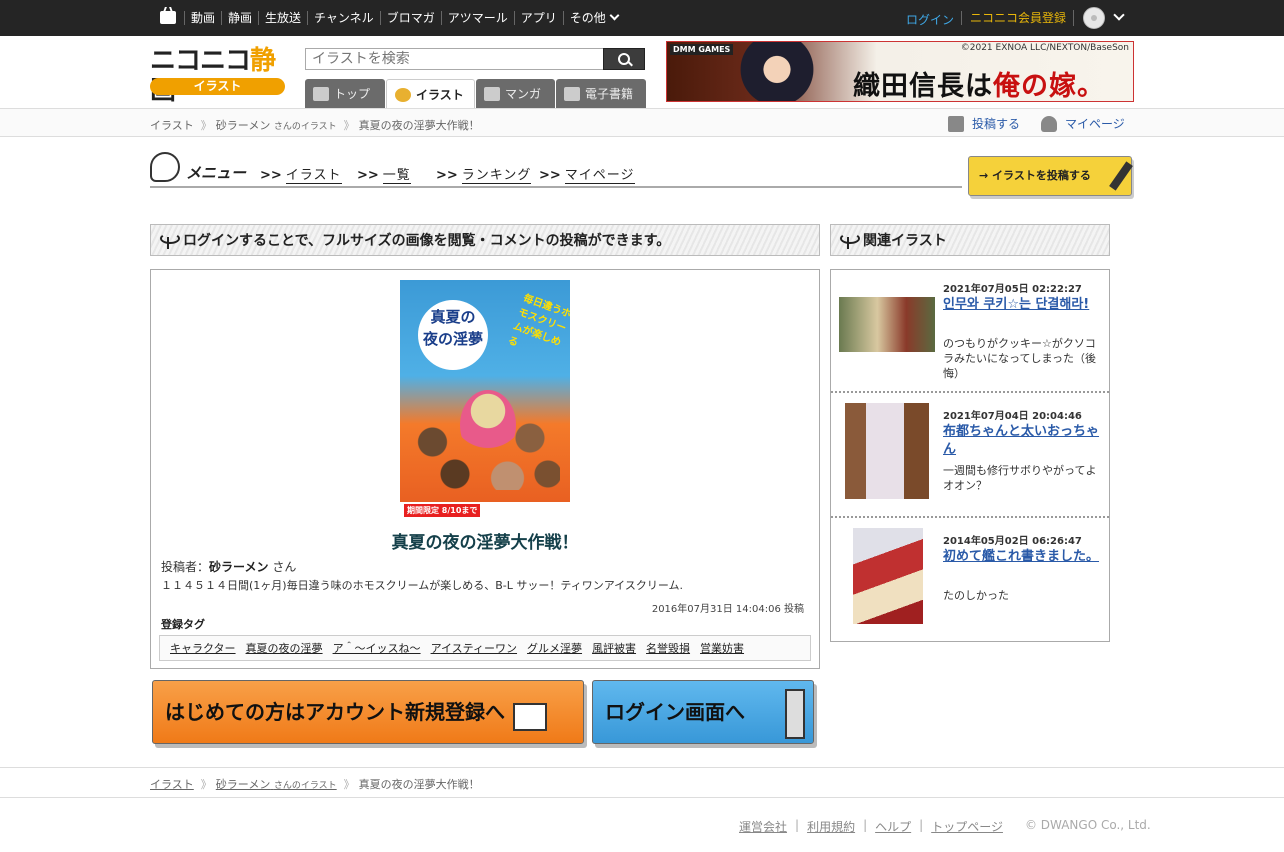 This screenshot has height=852, width=1284. What do you see at coordinates (263, 61) in the screenshot?
I see `logo-text-sei: 静` at bounding box center [263, 61].